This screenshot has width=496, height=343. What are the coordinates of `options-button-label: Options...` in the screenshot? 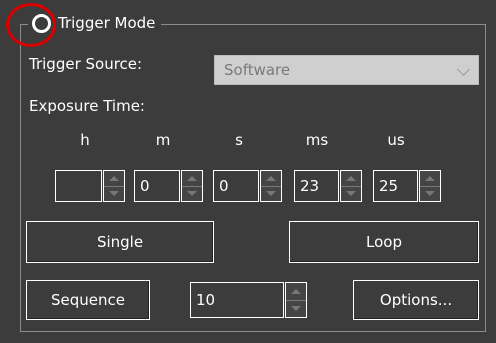 It's located at (416, 300).